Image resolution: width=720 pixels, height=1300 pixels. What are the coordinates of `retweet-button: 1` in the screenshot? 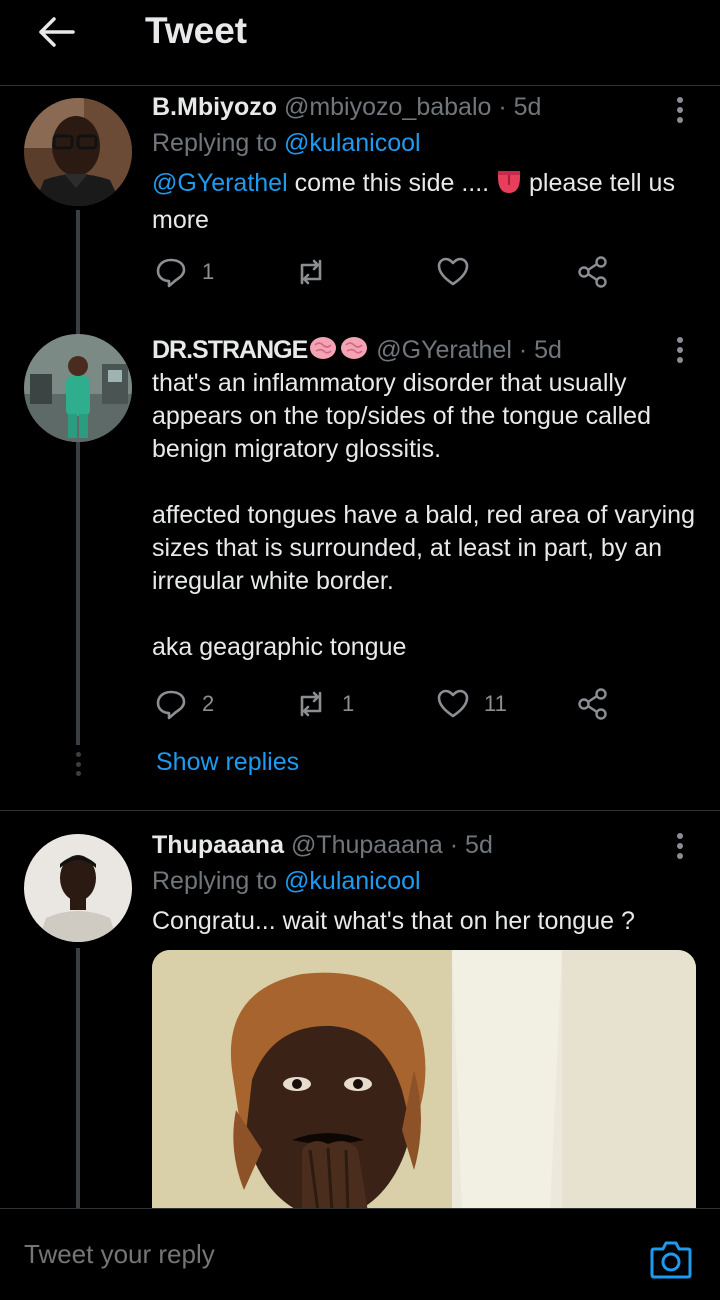 It's located at (324, 704).